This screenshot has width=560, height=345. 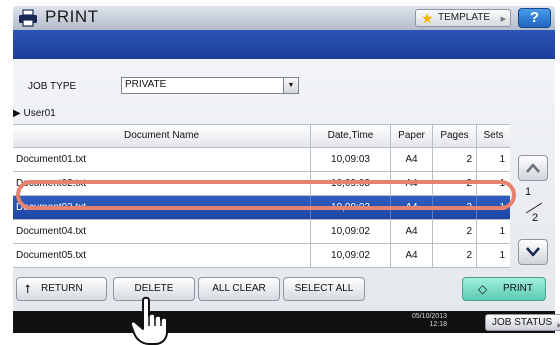 I want to click on document-name: Document01.txt, so click(x=162, y=159).